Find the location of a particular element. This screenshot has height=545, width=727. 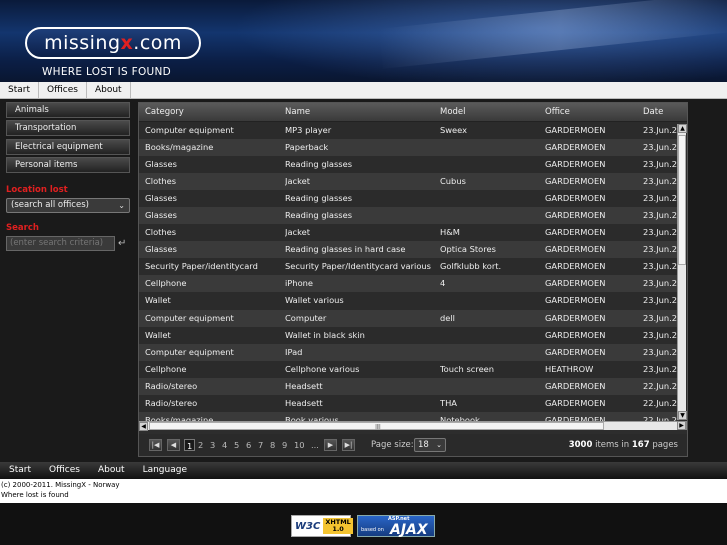

cell-name: Paperback is located at coordinates (307, 147).